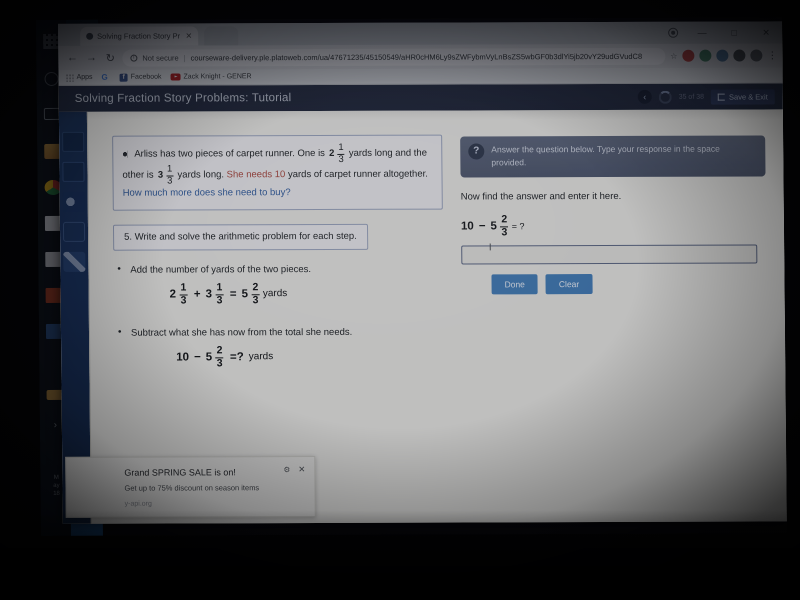 This screenshot has width=800, height=600. Describe the element at coordinates (170, 181) in the screenshot. I see `frac2-denominator: 3` at that location.